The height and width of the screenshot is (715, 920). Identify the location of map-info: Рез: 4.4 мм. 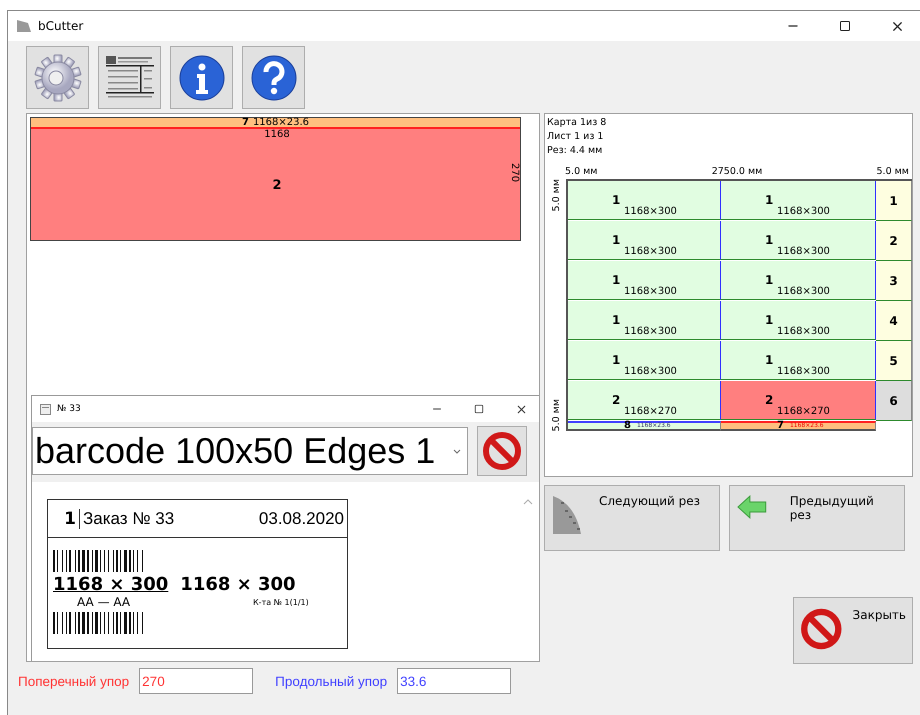
(575, 151).